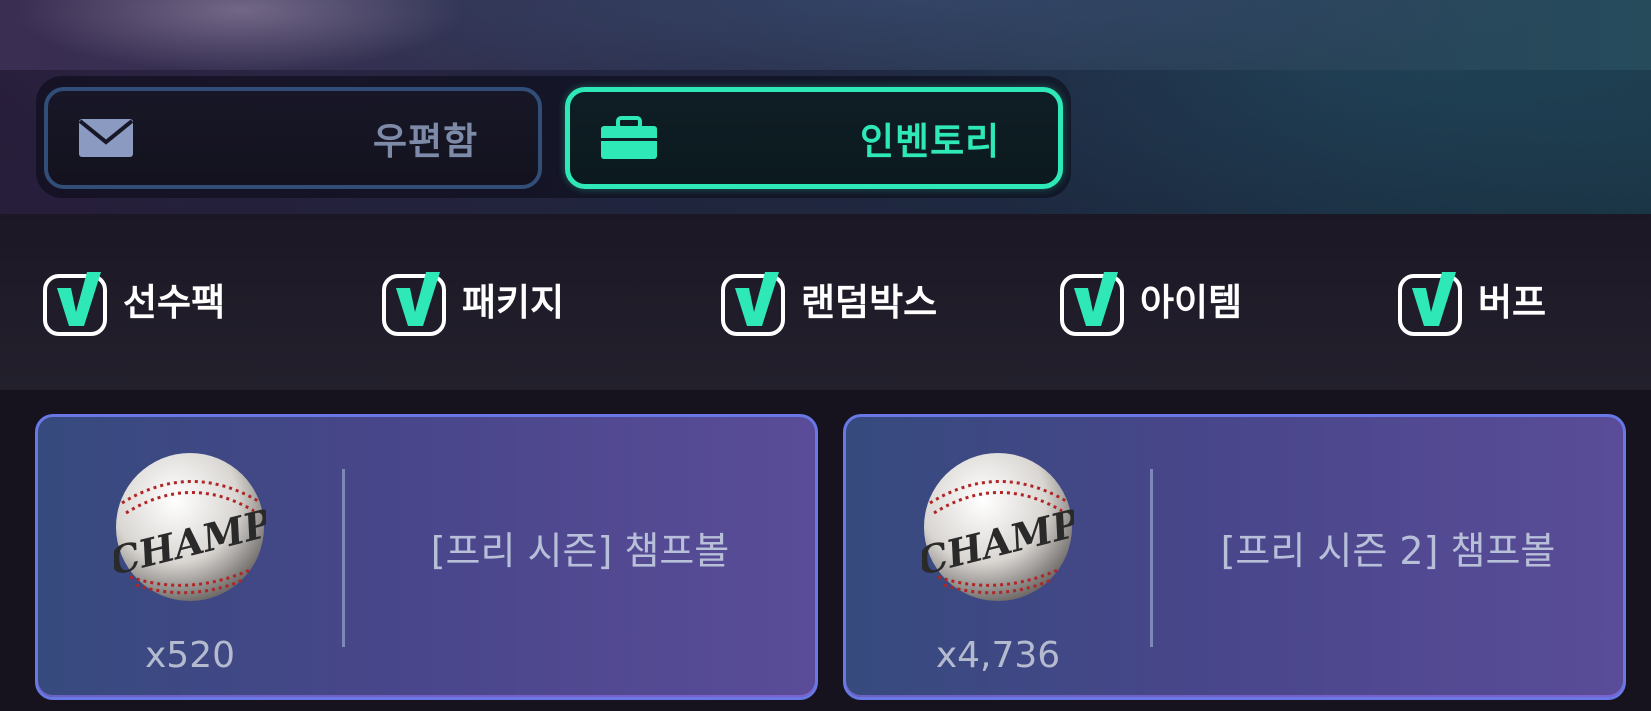 The width and height of the screenshot is (1651, 711). Describe the element at coordinates (426, 141) in the screenshot. I see `tab-mailbox-label: 우편함` at that location.